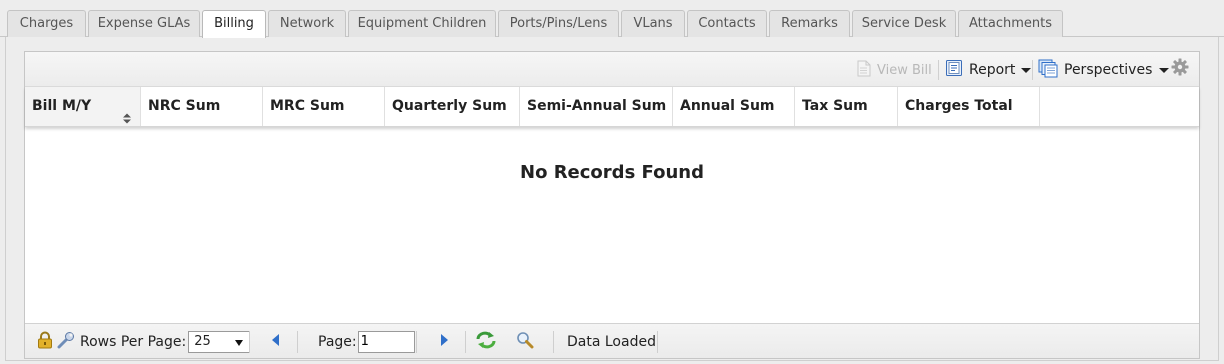 Image resolution: width=1224 pixels, height=364 pixels. I want to click on document-icon, so click(864, 70).